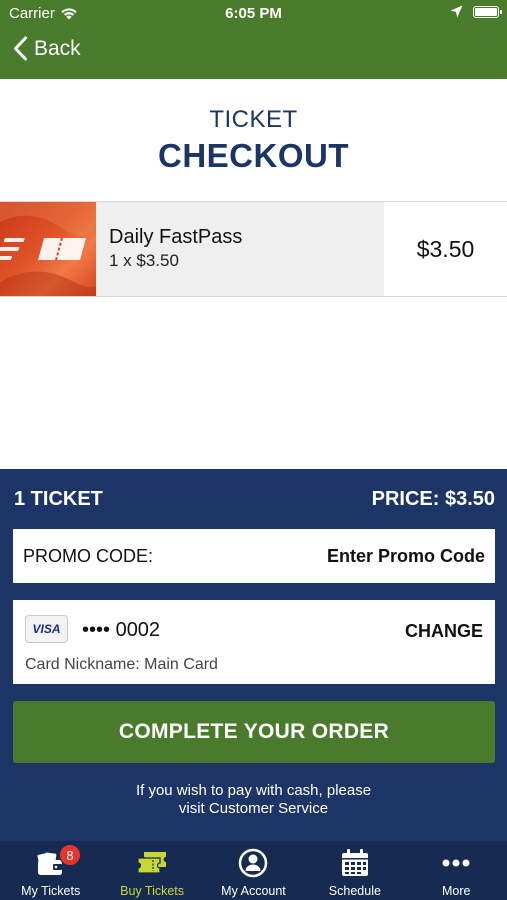 Image resolution: width=507 pixels, height=900 pixels. Describe the element at coordinates (354, 891) in the screenshot. I see `tab-label-schedule: Schedule` at that location.